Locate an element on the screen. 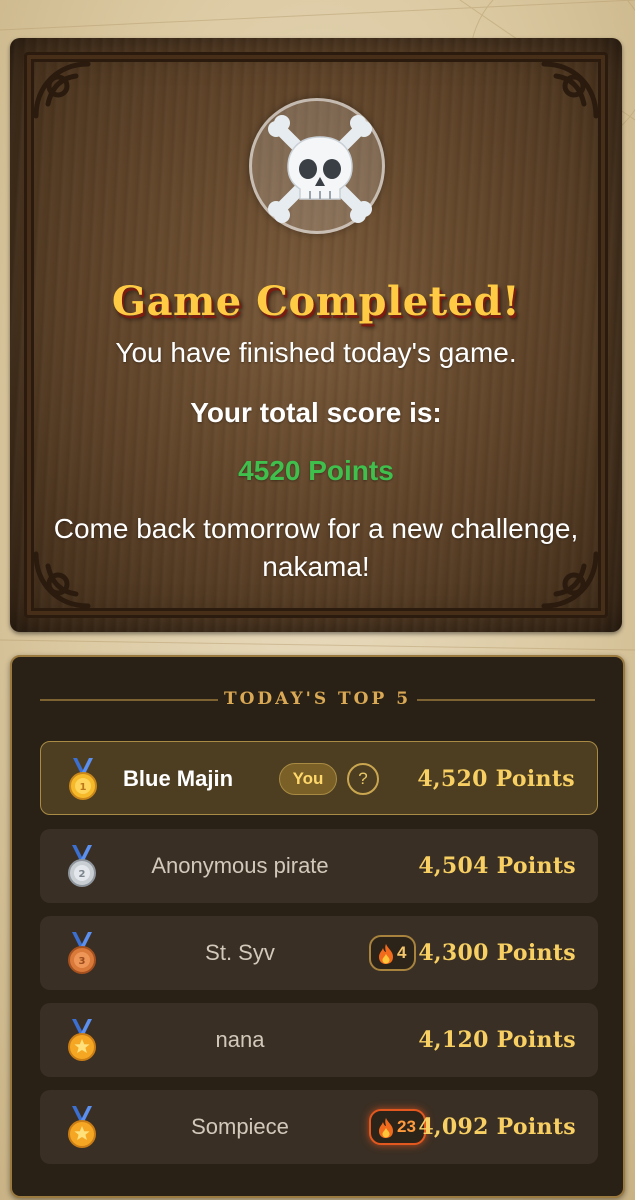  player-name: Anonymous pirate is located at coordinates (240, 865).